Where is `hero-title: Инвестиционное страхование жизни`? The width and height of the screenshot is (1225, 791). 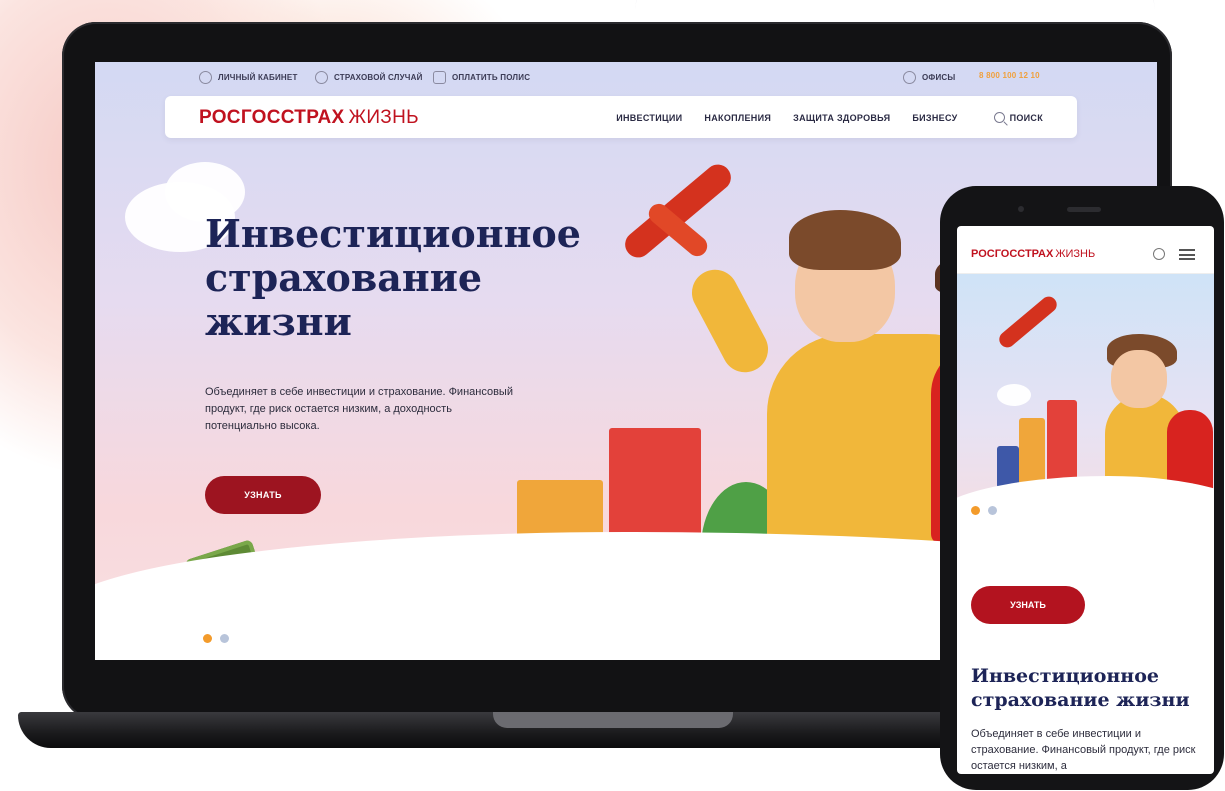 hero-title: Инвестиционное страхование жизни is located at coordinates (393, 277).